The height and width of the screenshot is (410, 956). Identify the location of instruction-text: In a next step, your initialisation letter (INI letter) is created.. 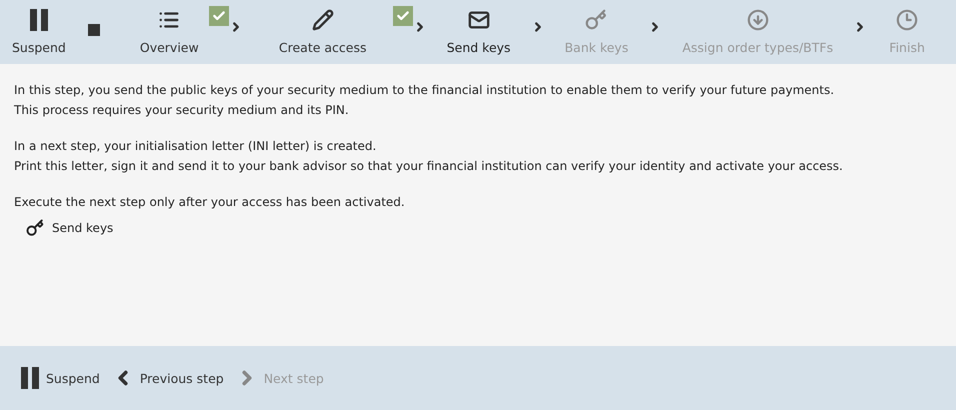
(196, 146).